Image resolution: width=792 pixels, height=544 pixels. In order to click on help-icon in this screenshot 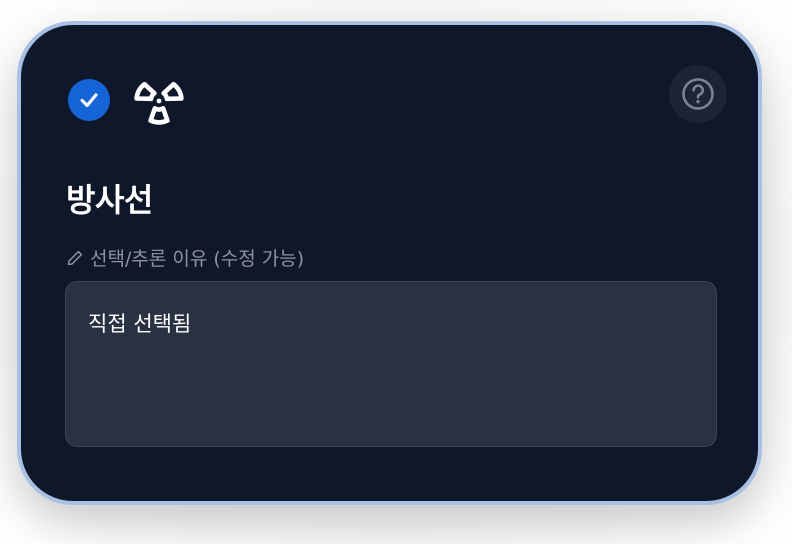, I will do `click(698, 94)`.